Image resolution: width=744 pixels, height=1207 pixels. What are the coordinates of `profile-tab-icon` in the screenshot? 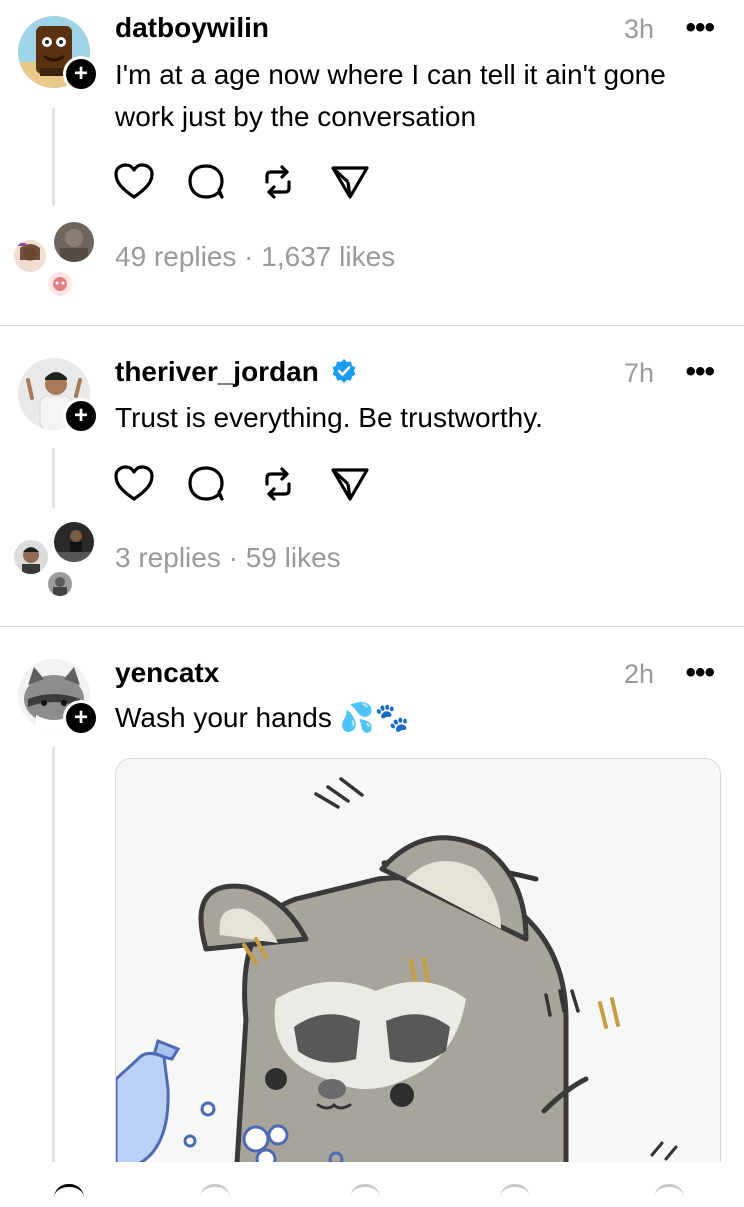 It's located at (669, 1195).